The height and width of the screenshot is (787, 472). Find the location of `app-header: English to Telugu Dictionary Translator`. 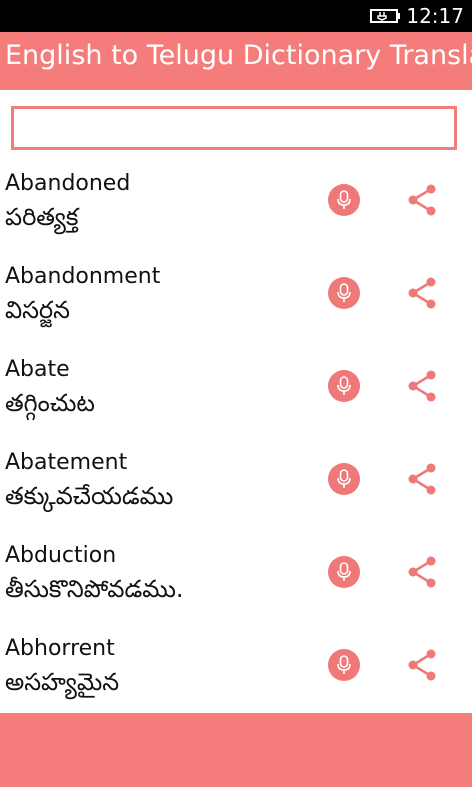

app-header: English to Telugu Dictionary Translator is located at coordinates (236, 61).